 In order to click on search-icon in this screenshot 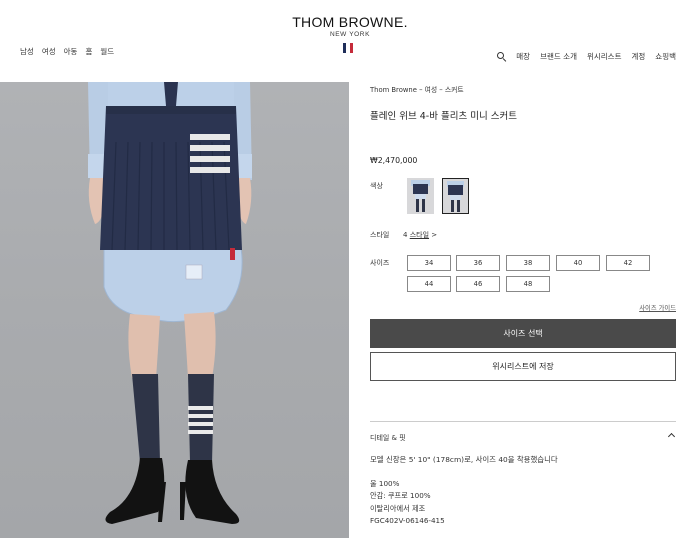, I will do `click(501, 56)`.